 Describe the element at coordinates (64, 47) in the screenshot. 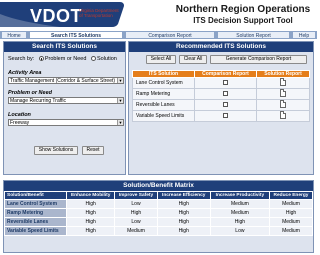

I see `search-panel-title: Search ITS Solutions` at that location.